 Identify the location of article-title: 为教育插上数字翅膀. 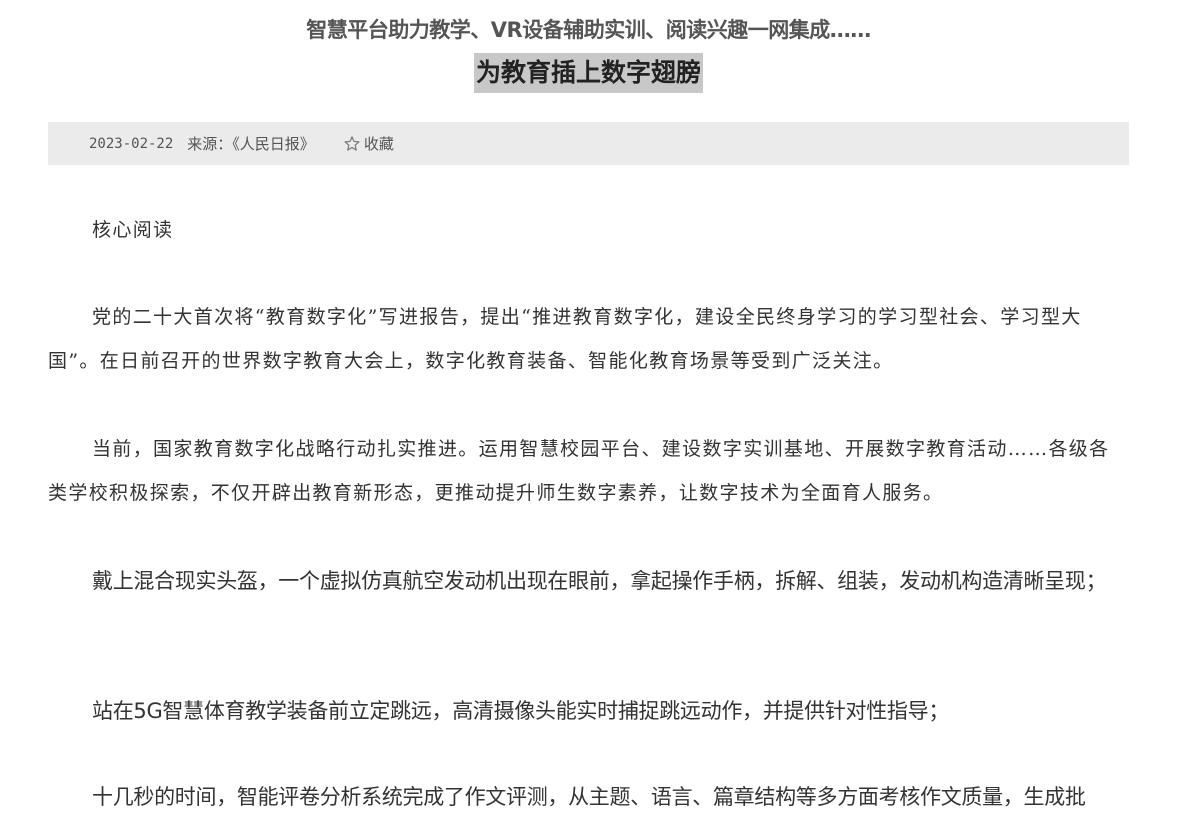
(588, 73).